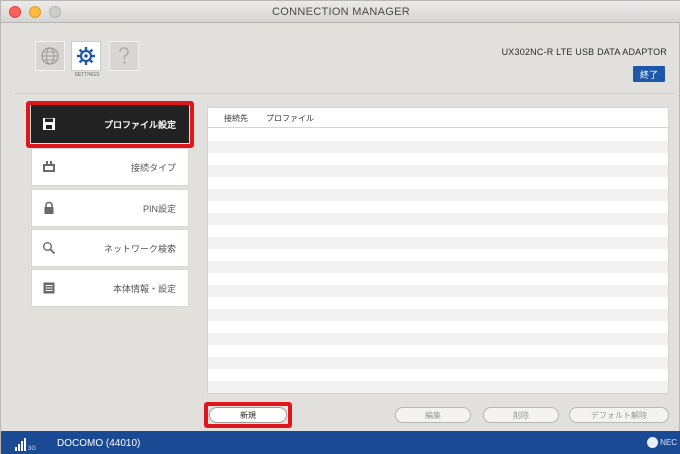 The image size is (680, 454). Describe the element at coordinates (584, 52) in the screenshot. I see `device-name: UX302NC-R LTE USB DATA ADAPTOR` at that location.